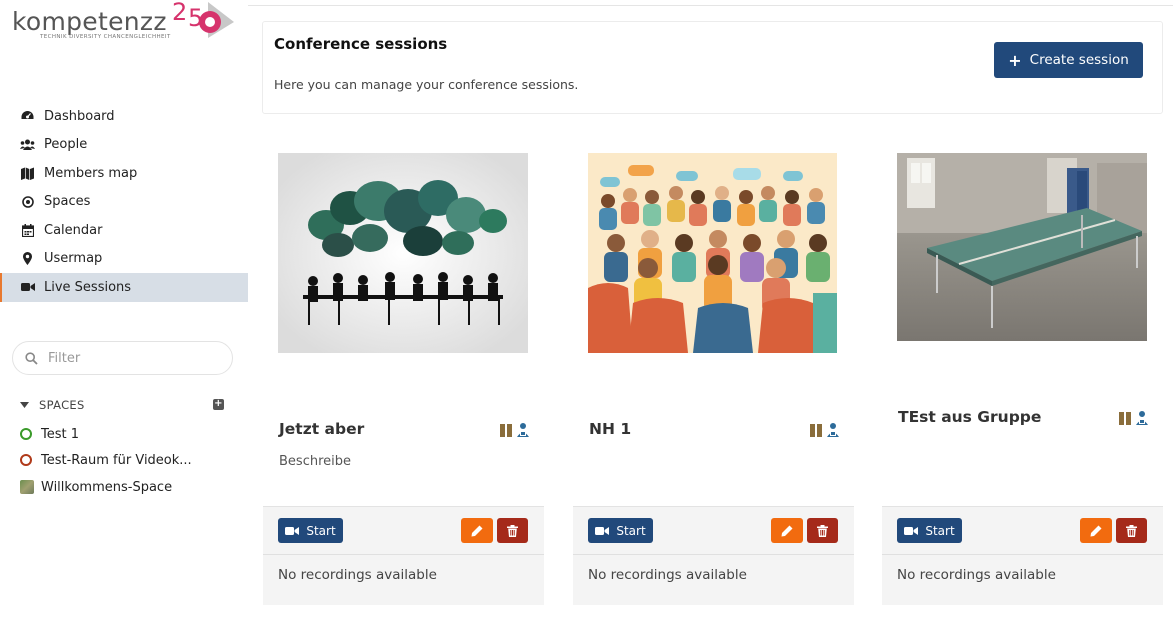 The width and height of the screenshot is (1173, 633). I want to click on filter-placeholder: Filter, so click(64, 358).